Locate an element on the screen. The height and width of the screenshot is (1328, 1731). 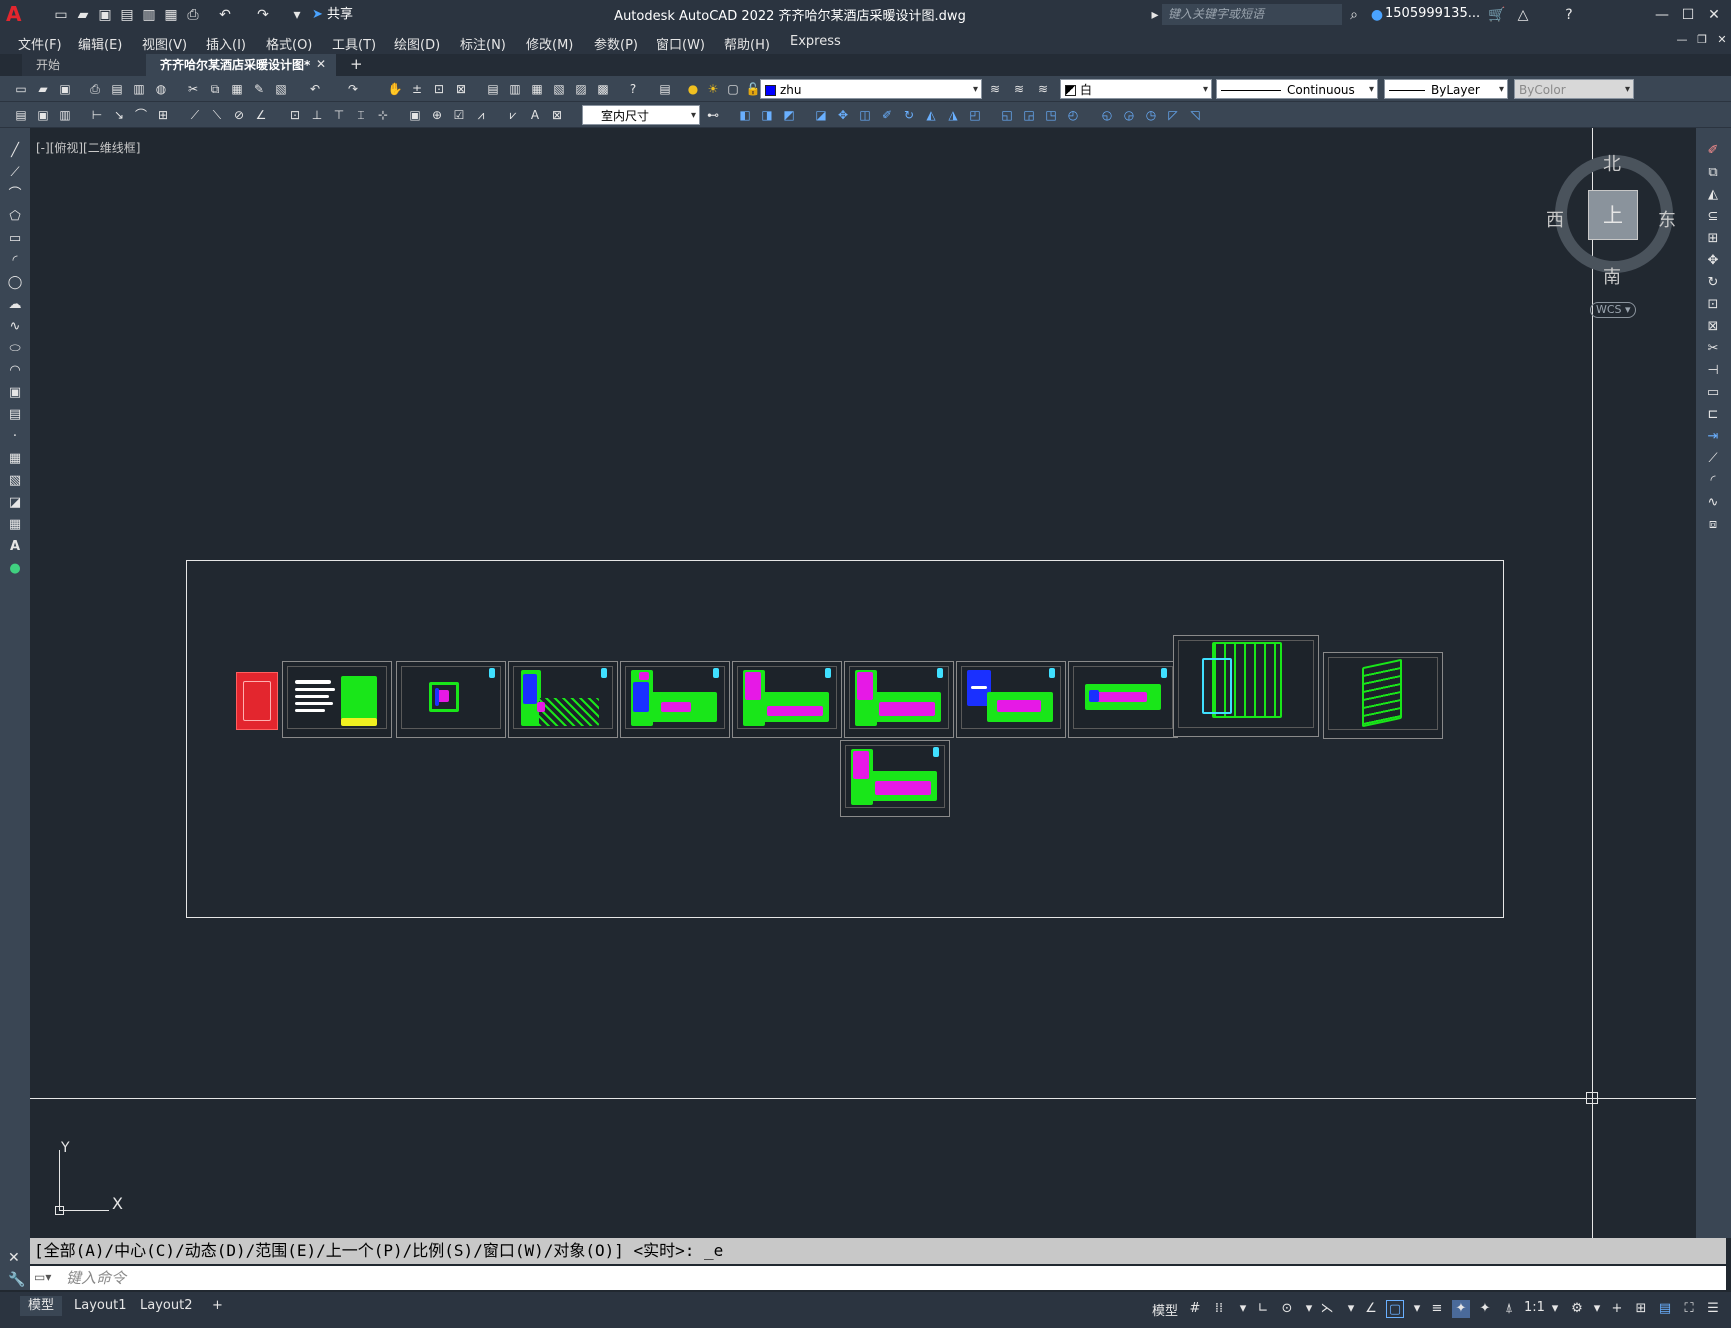
units-icon: ⊞ is located at coordinates (1641, 1309).